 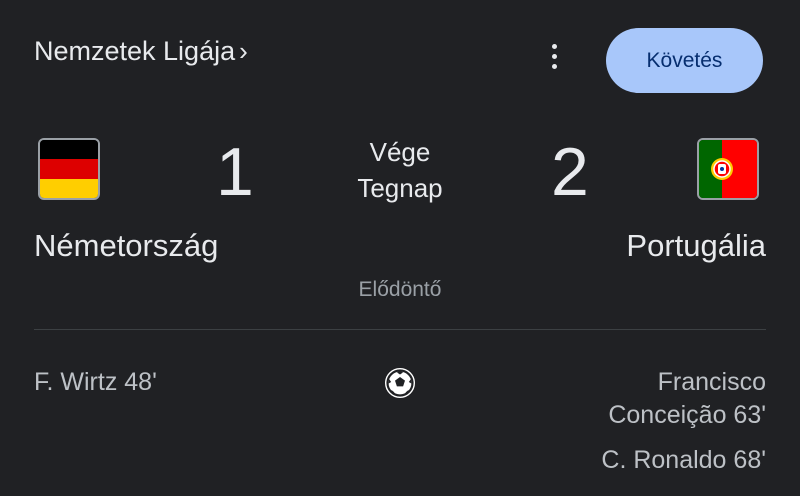 What do you see at coordinates (235, 172) in the screenshot?
I see `home-score: 1` at bounding box center [235, 172].